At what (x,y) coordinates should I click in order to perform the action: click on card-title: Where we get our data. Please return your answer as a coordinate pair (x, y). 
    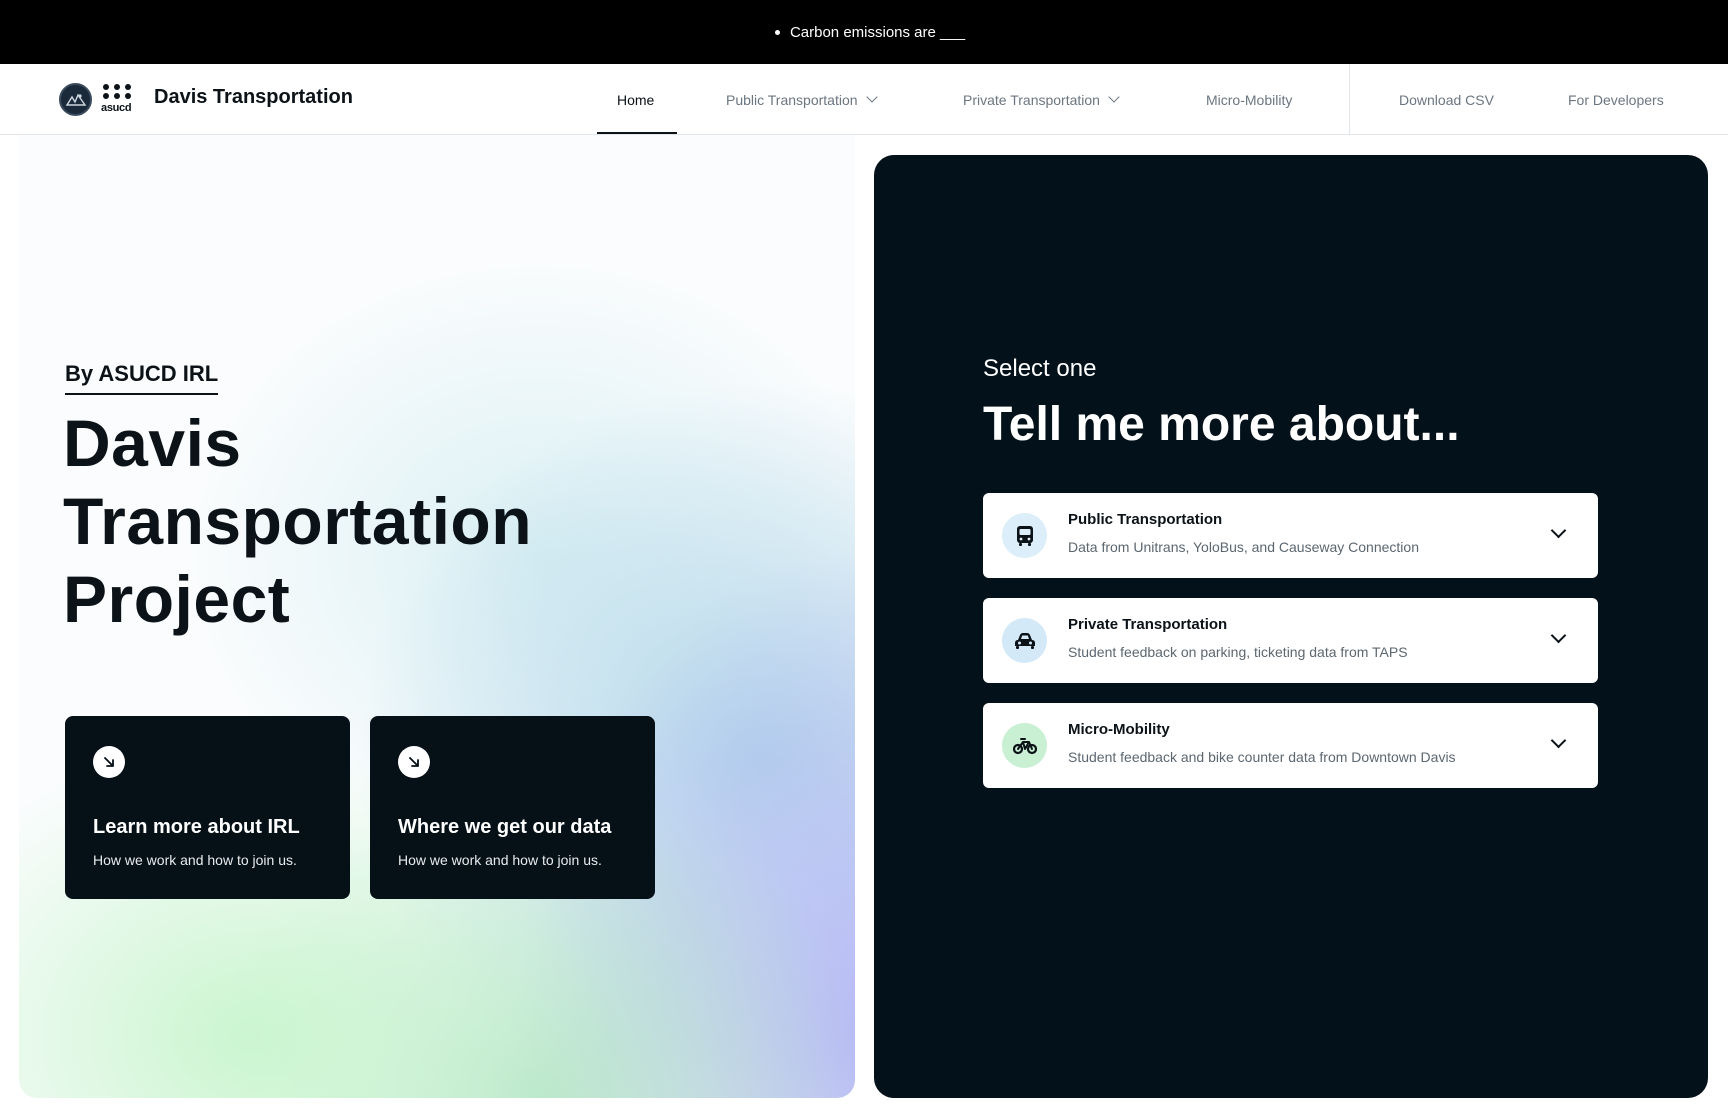
    Looking at the image, I should click on (505, 827).